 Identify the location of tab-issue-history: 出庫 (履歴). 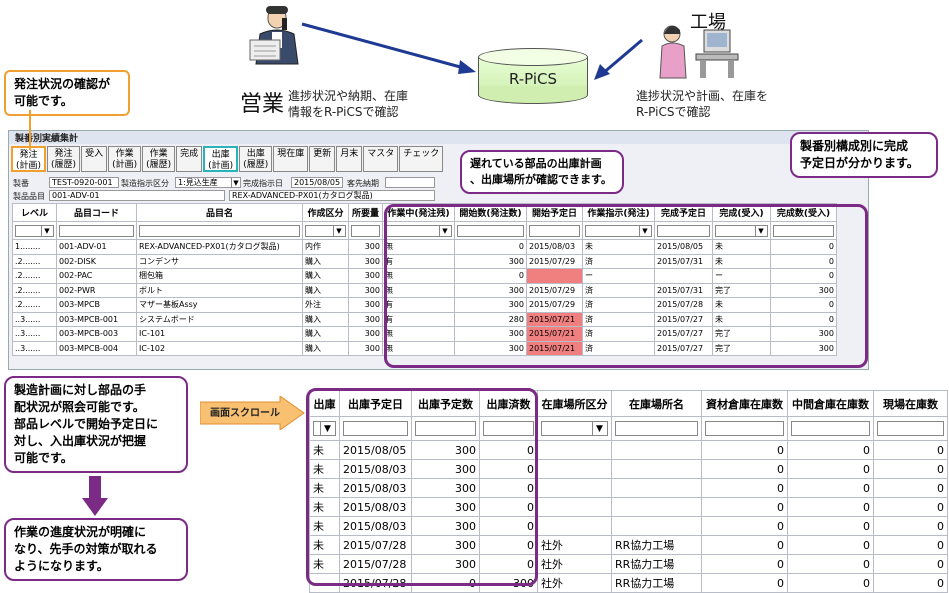
(256, 159).